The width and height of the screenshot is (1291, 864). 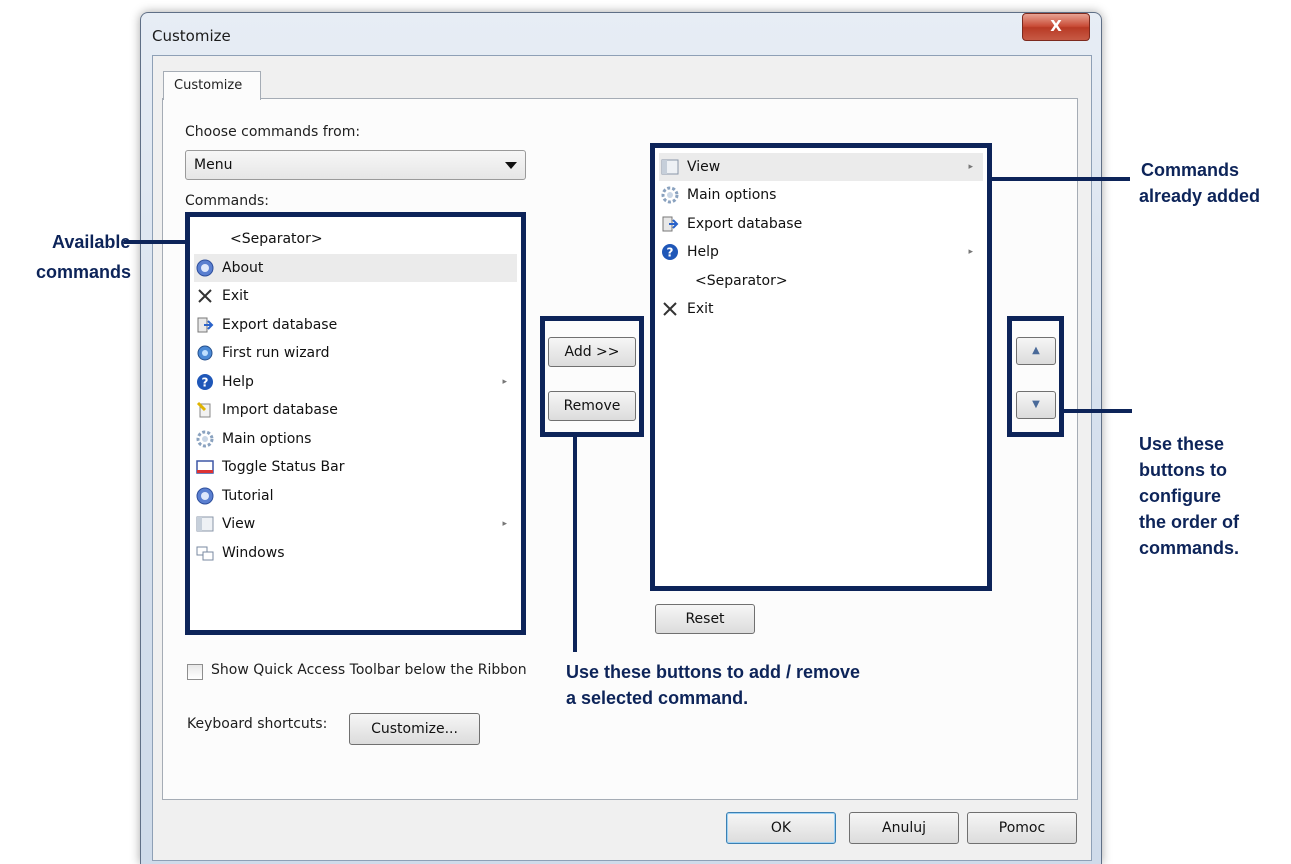 I want to click on annotation-addremove-2: a selected command., so click(x=657, y=698).